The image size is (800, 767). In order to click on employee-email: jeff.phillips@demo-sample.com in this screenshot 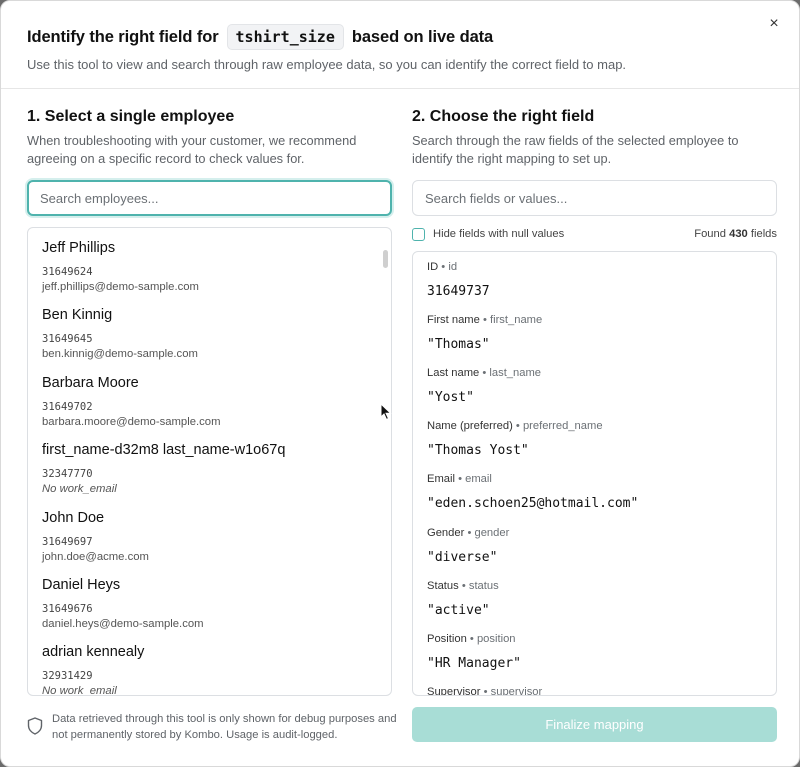, I will do `click(120, 287)`.